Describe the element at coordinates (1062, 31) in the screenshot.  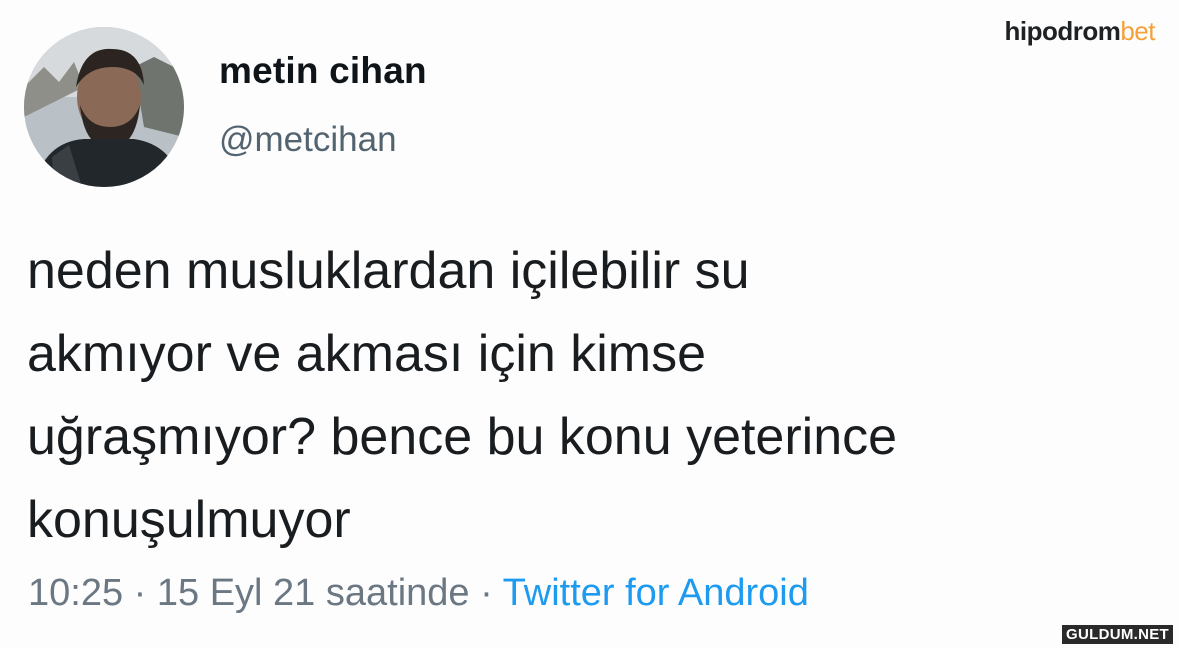
I see `brand-logo-part1: hipodrom` at that location.